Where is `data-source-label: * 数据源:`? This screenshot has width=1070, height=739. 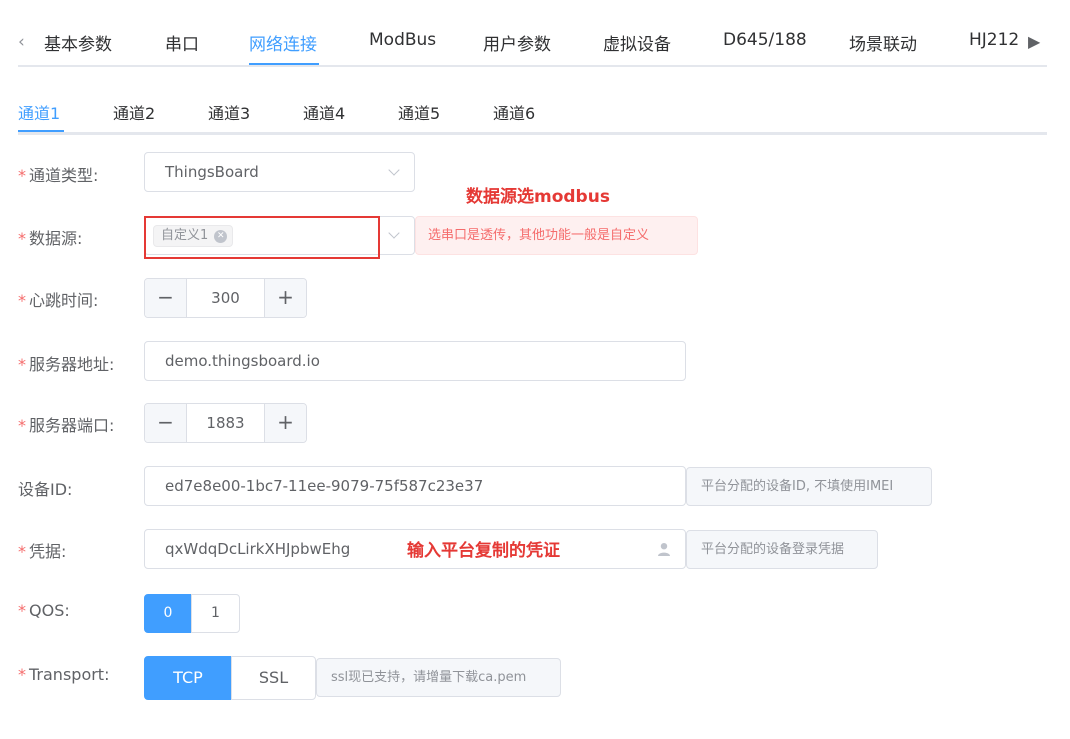
data-source-label: * 数据源: is located at coordinates (50, 238).